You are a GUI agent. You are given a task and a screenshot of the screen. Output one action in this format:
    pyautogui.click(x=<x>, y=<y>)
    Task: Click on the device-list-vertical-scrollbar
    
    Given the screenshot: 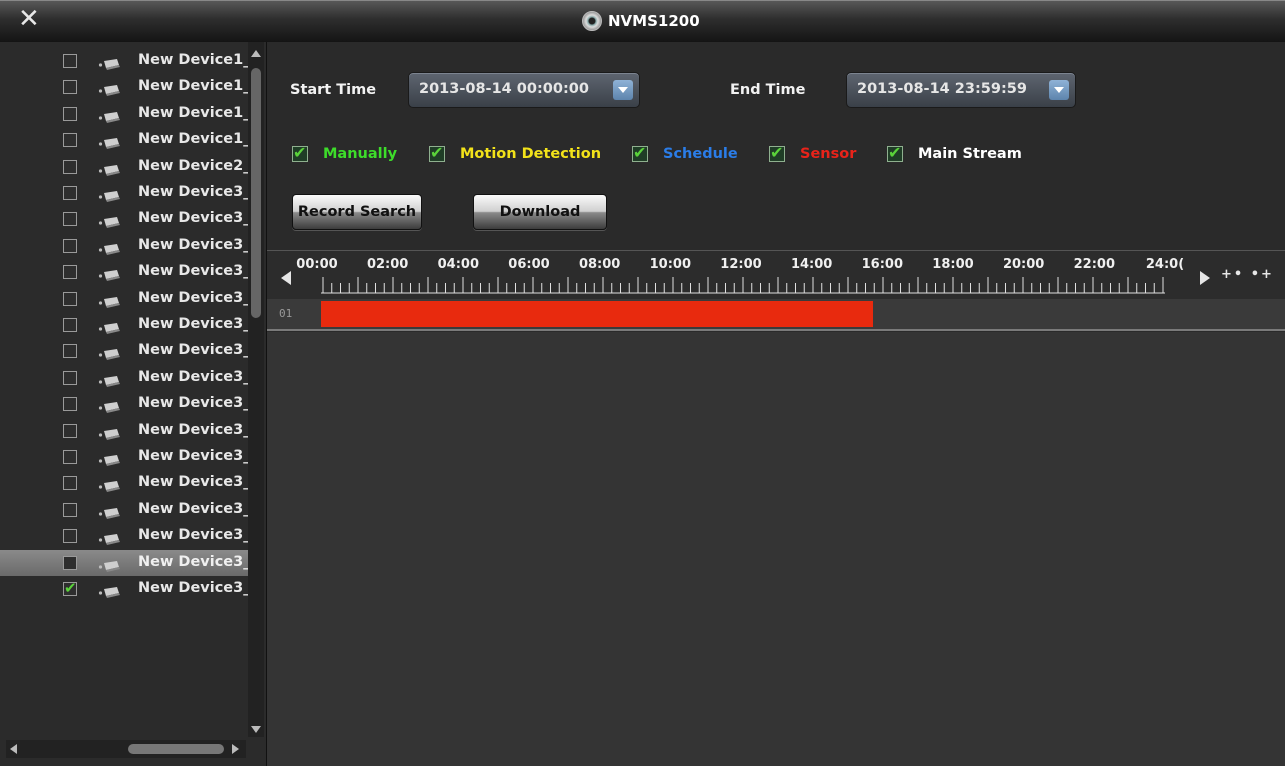 What is the action you would take?
    pyautogui.click(x=256, y=389)
    